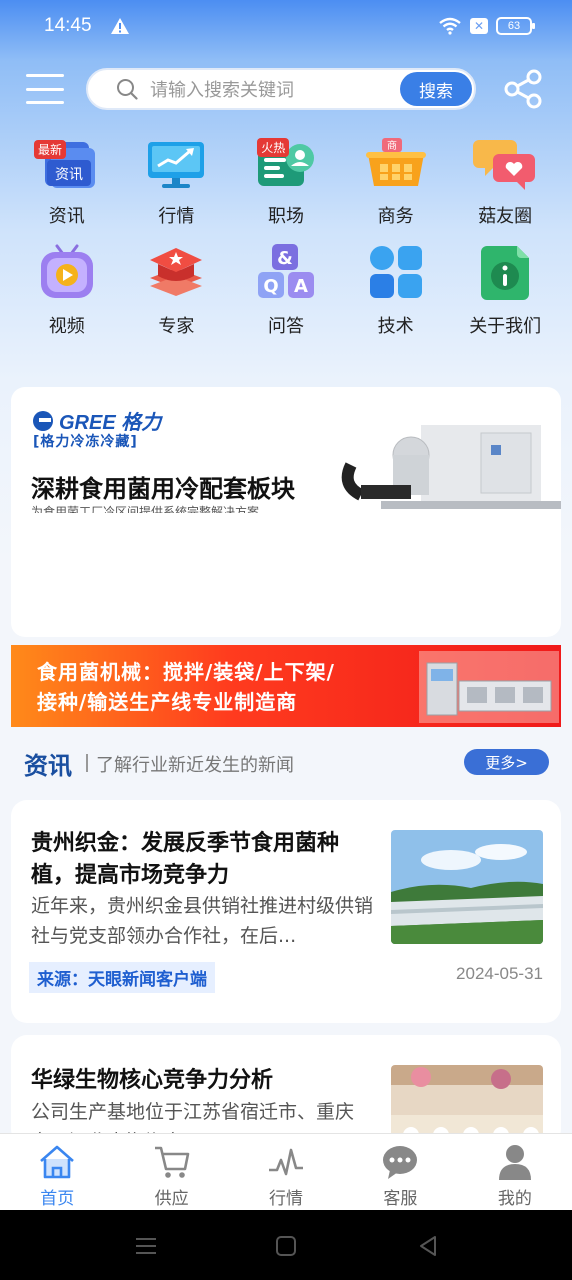  I want to click on grid-item-tech: 技术, so click(396, 295).